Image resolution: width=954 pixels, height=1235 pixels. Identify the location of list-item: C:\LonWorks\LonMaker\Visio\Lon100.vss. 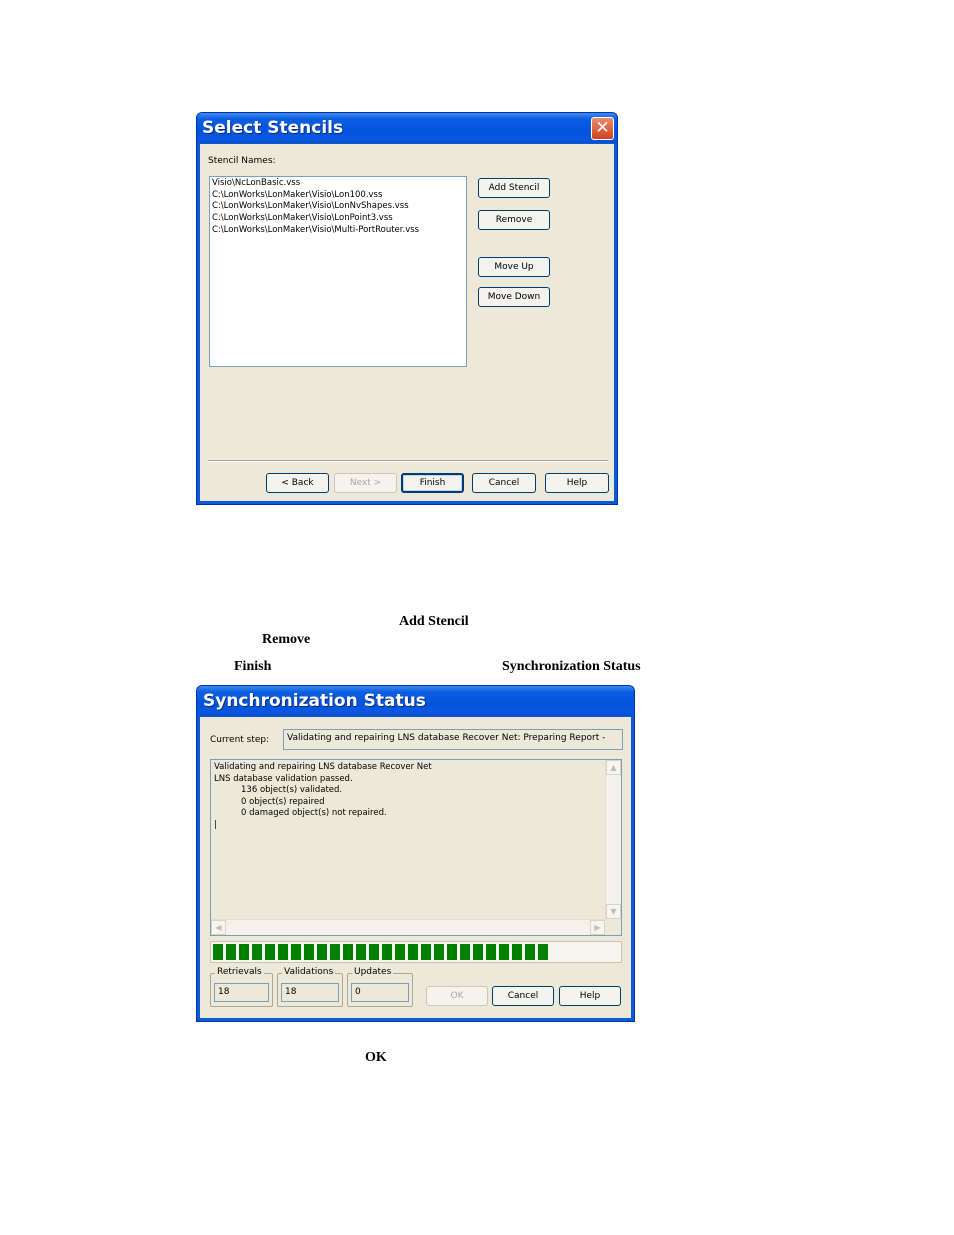
(338, 196).